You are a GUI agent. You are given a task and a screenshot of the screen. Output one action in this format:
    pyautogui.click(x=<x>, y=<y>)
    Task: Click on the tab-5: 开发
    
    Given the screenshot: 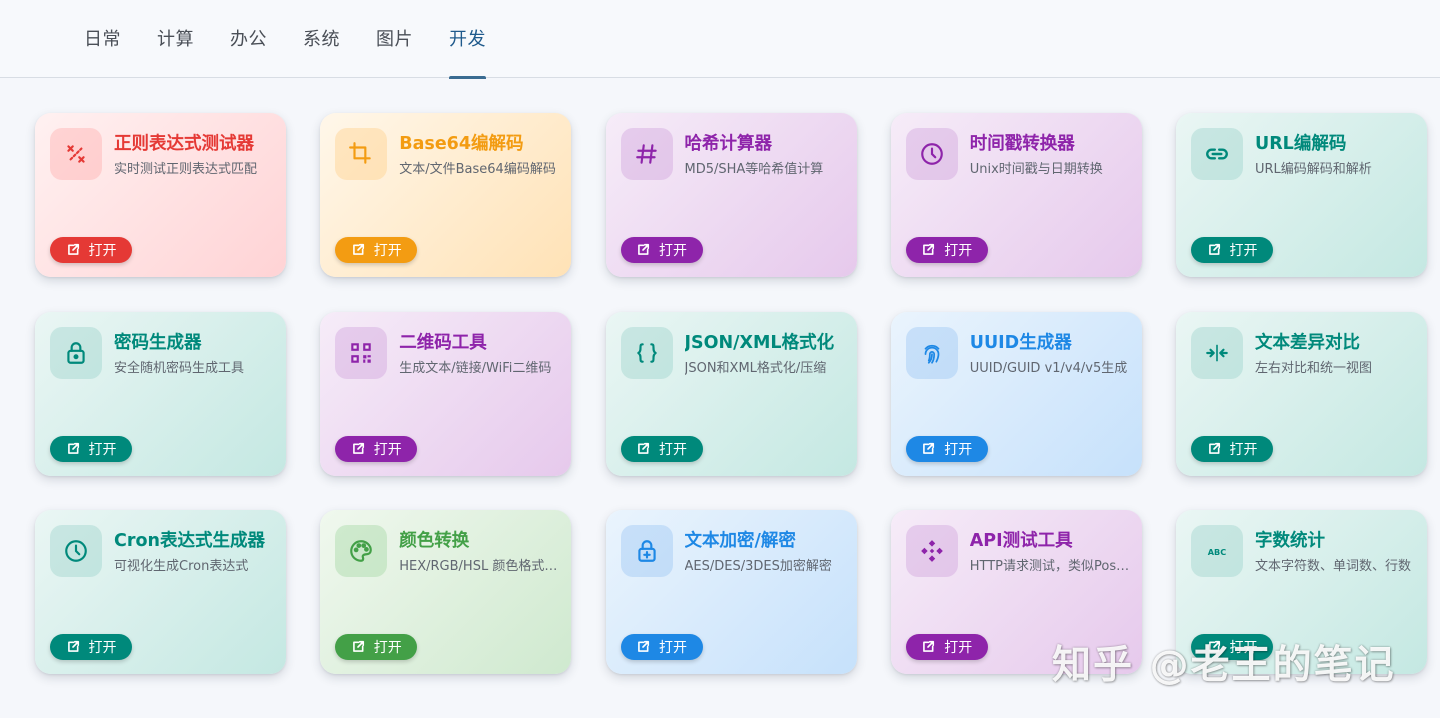 What is the action you would take?
    pyautogui.click(x=467, y=39)
    